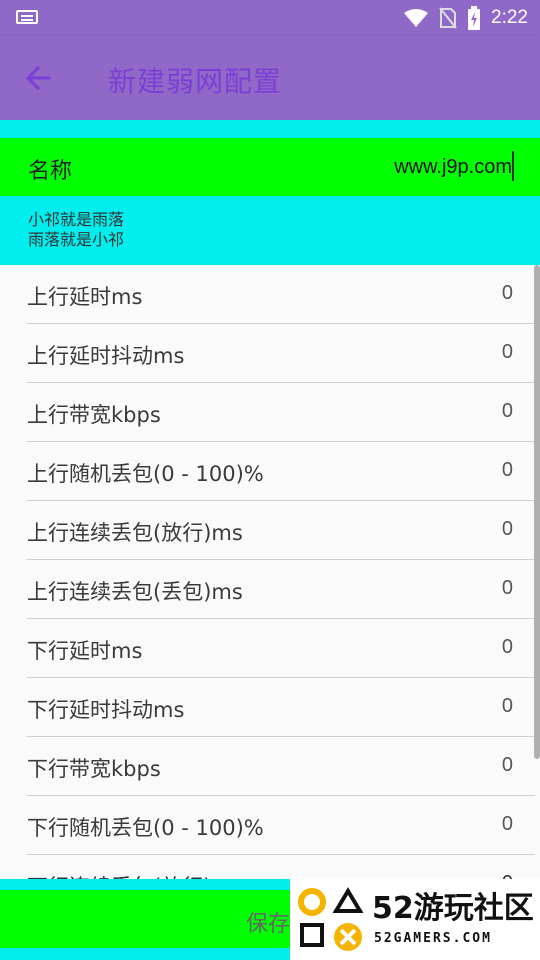  Describe the element at coordinates (270, 230) in the screenshot. I see `description-box: 小祁就是雨落 雨落就是小祁` at that location.